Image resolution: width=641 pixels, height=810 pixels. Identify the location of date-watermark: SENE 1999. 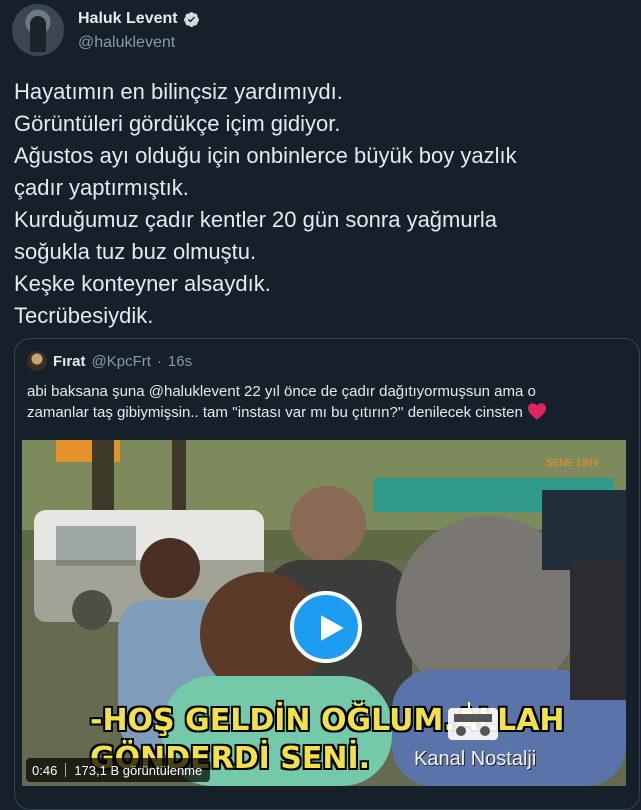
(572, 463).